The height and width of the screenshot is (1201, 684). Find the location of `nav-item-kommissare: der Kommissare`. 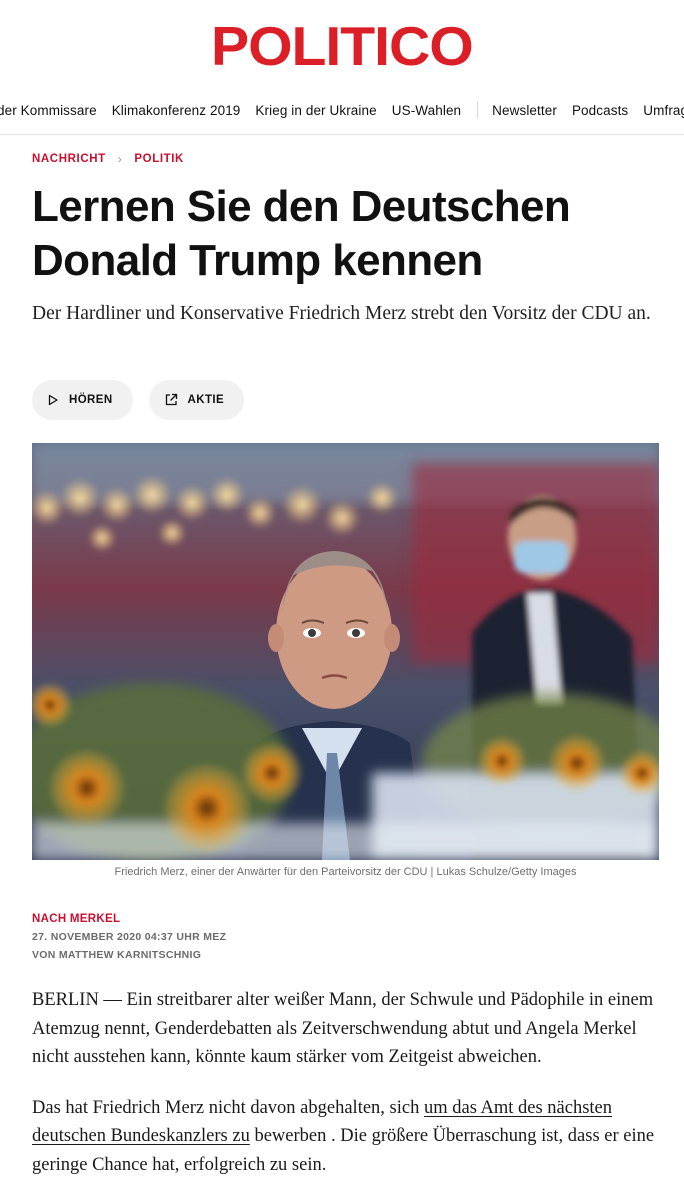

nav-item-kommissare: der Kommissare is located at coordinates (48, 110).